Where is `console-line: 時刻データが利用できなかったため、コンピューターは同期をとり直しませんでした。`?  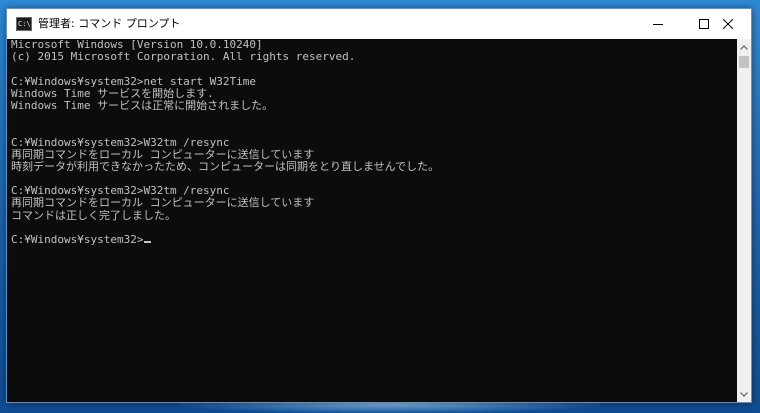
console-line: 時刻データが利用できなかったため、コンピューターは同期をとり直しませんでした。 is located at coordinates (225, 166).